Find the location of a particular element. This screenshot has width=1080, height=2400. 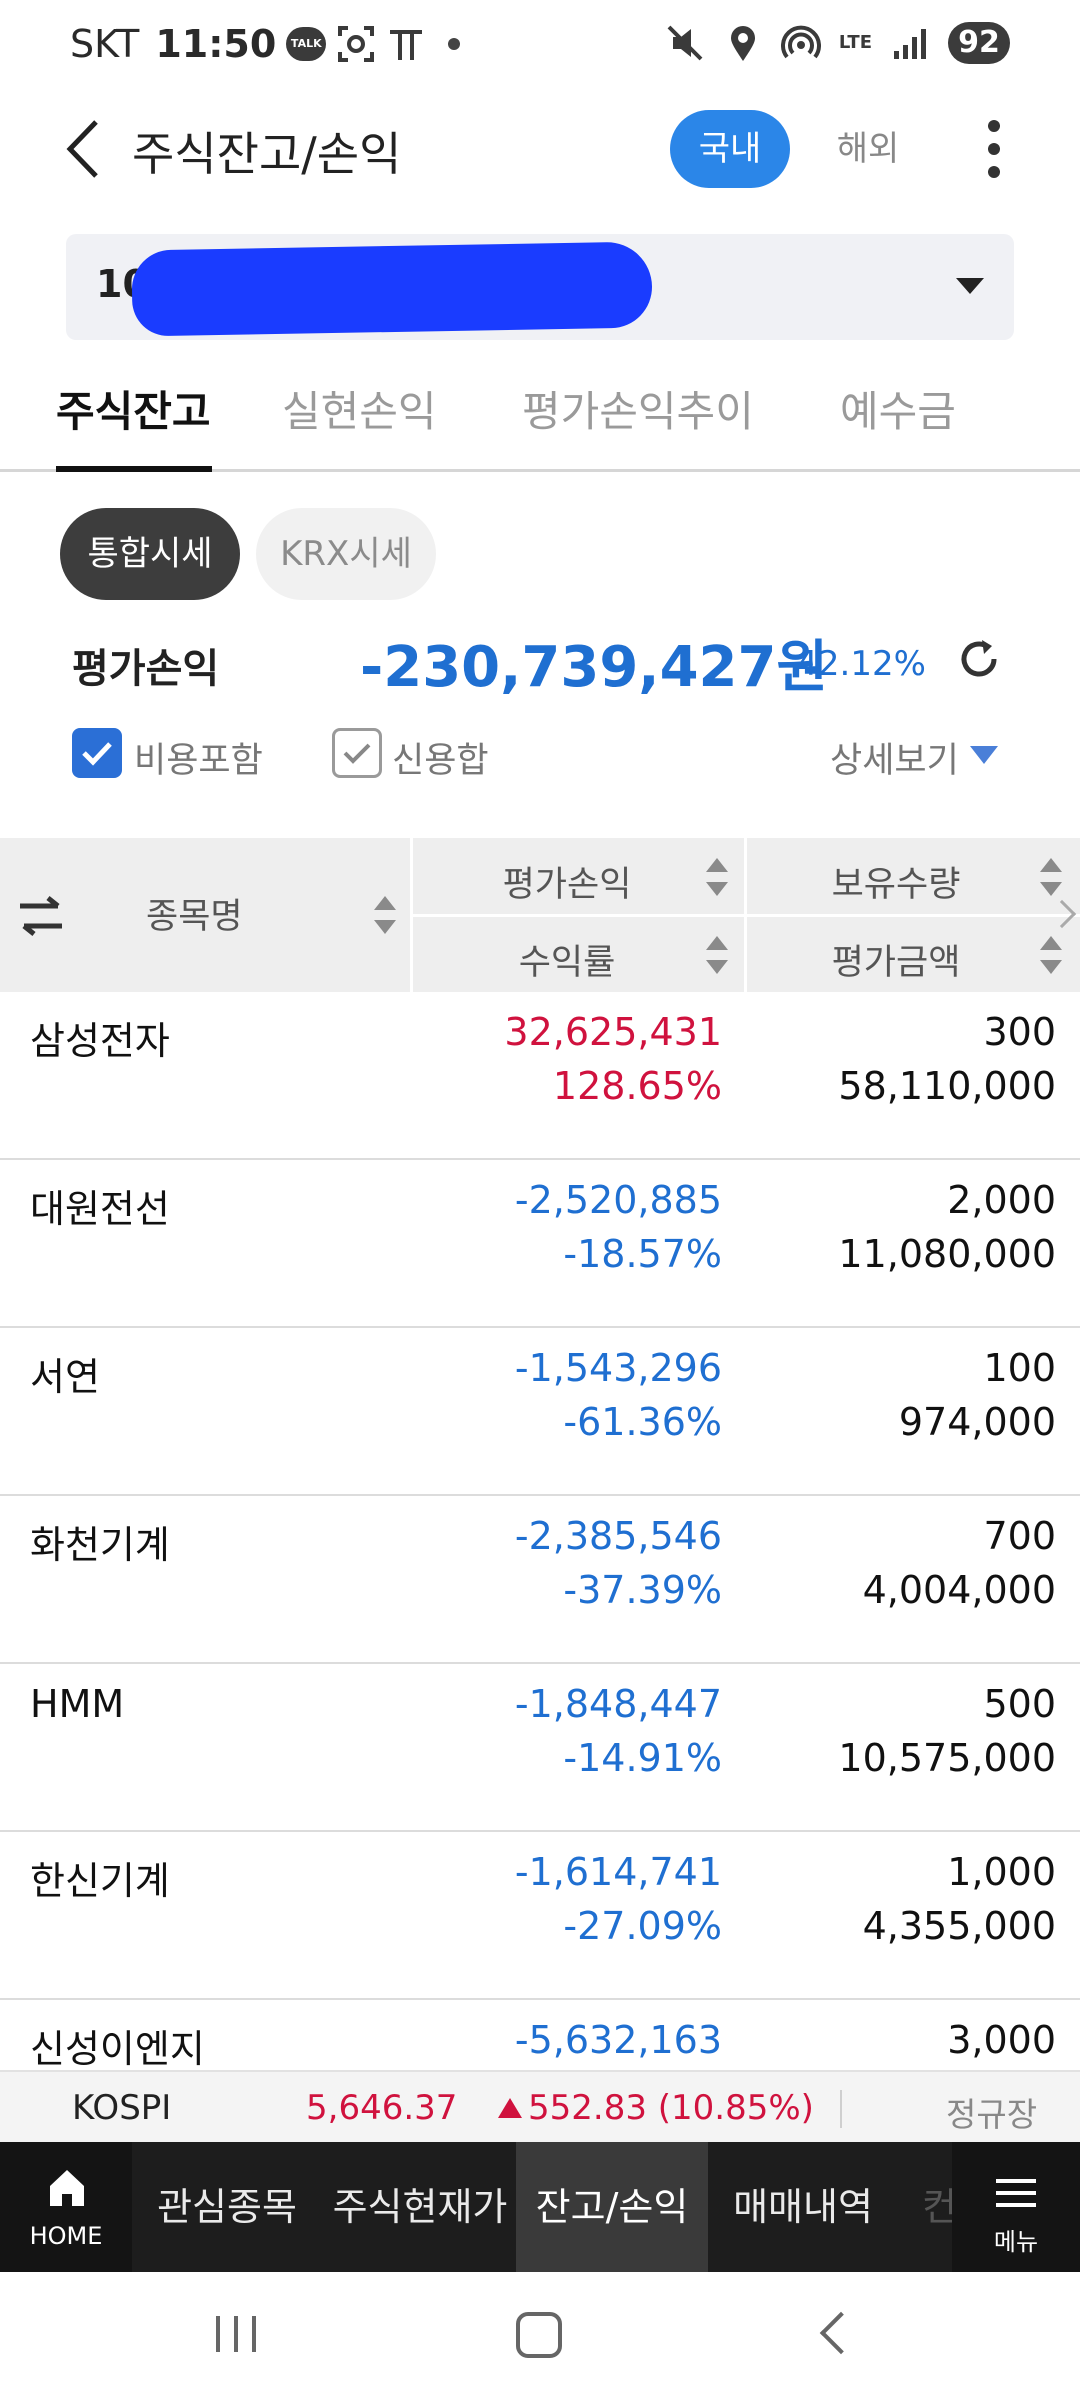

row-rate: -27.09% is located at coordinates (642, 1926).